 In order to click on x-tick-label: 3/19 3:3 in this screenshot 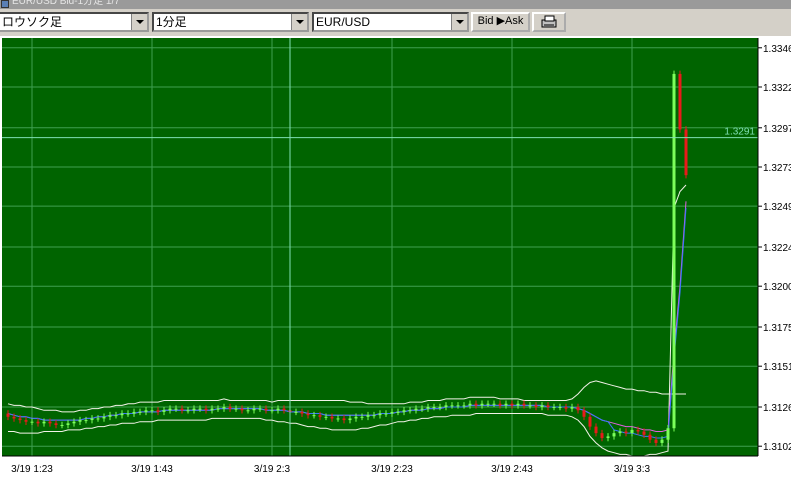, I will do `click(632, 469)`.